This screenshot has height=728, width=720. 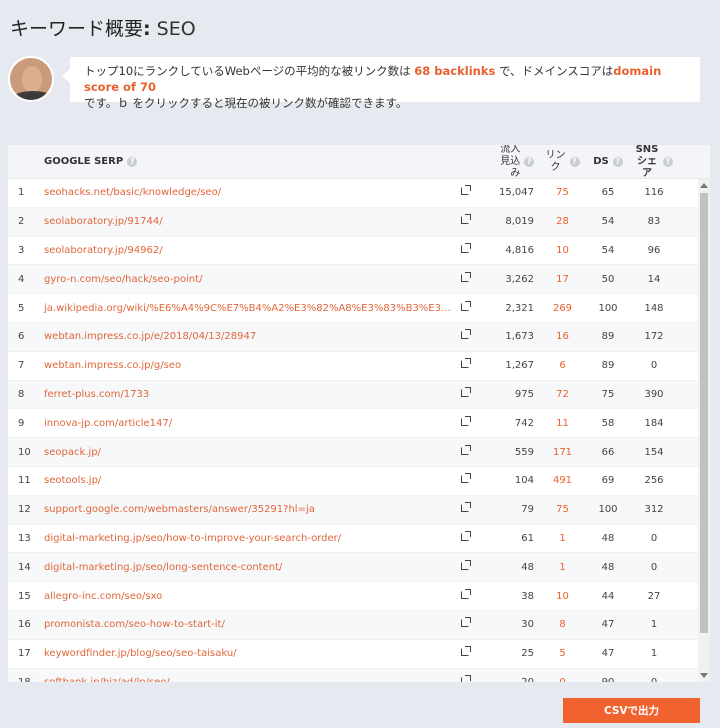 I want to click on table-row: 7 webtan.impress.co.jp/g/seo 1,267 6 89 0, so click(x=353, y=366).